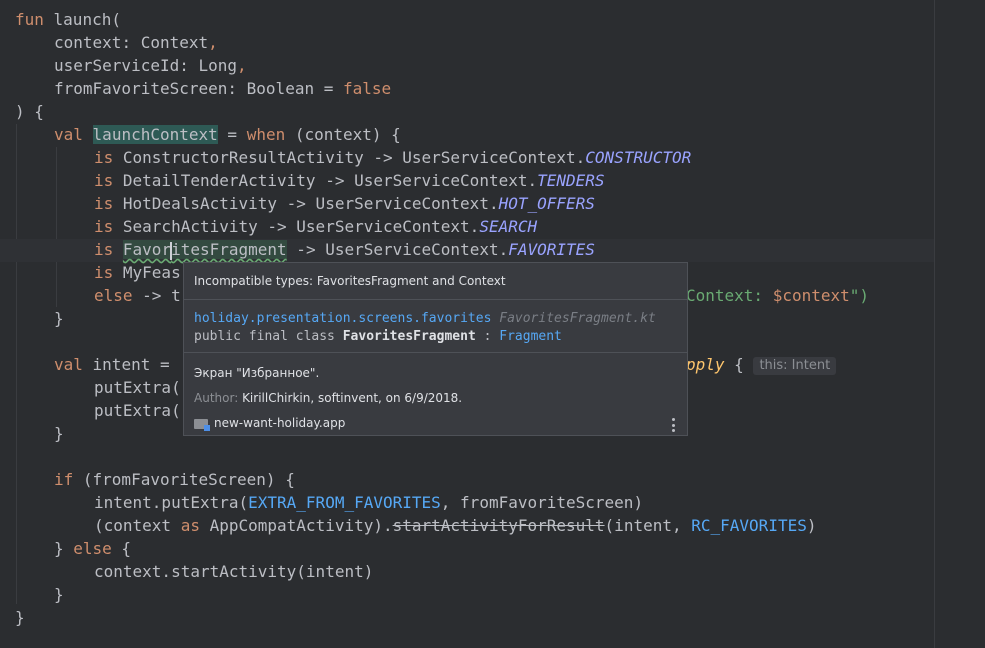 The image size is (985, 648). I want to click on inlay-hint: this: Intent, so click(795, 365).